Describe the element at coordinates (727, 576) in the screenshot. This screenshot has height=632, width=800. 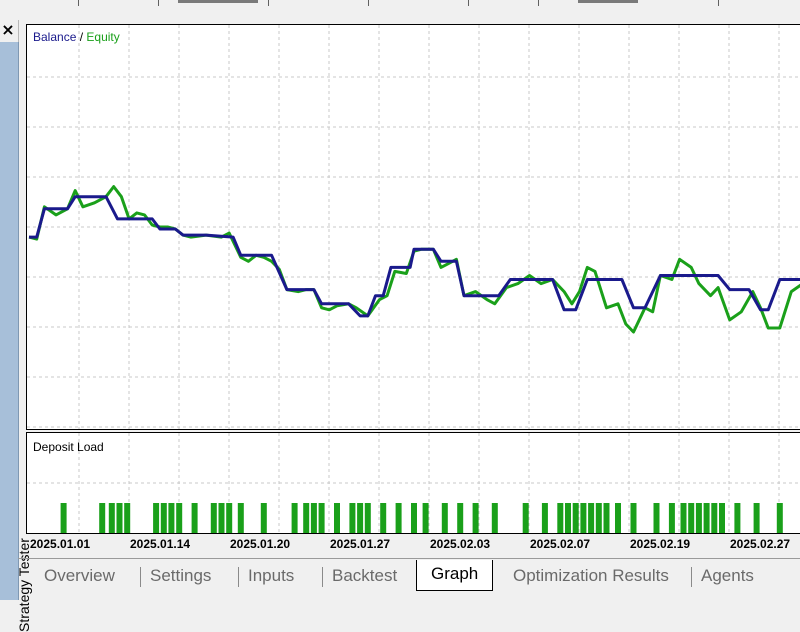
I see `tab-agents: Agents` at that location.